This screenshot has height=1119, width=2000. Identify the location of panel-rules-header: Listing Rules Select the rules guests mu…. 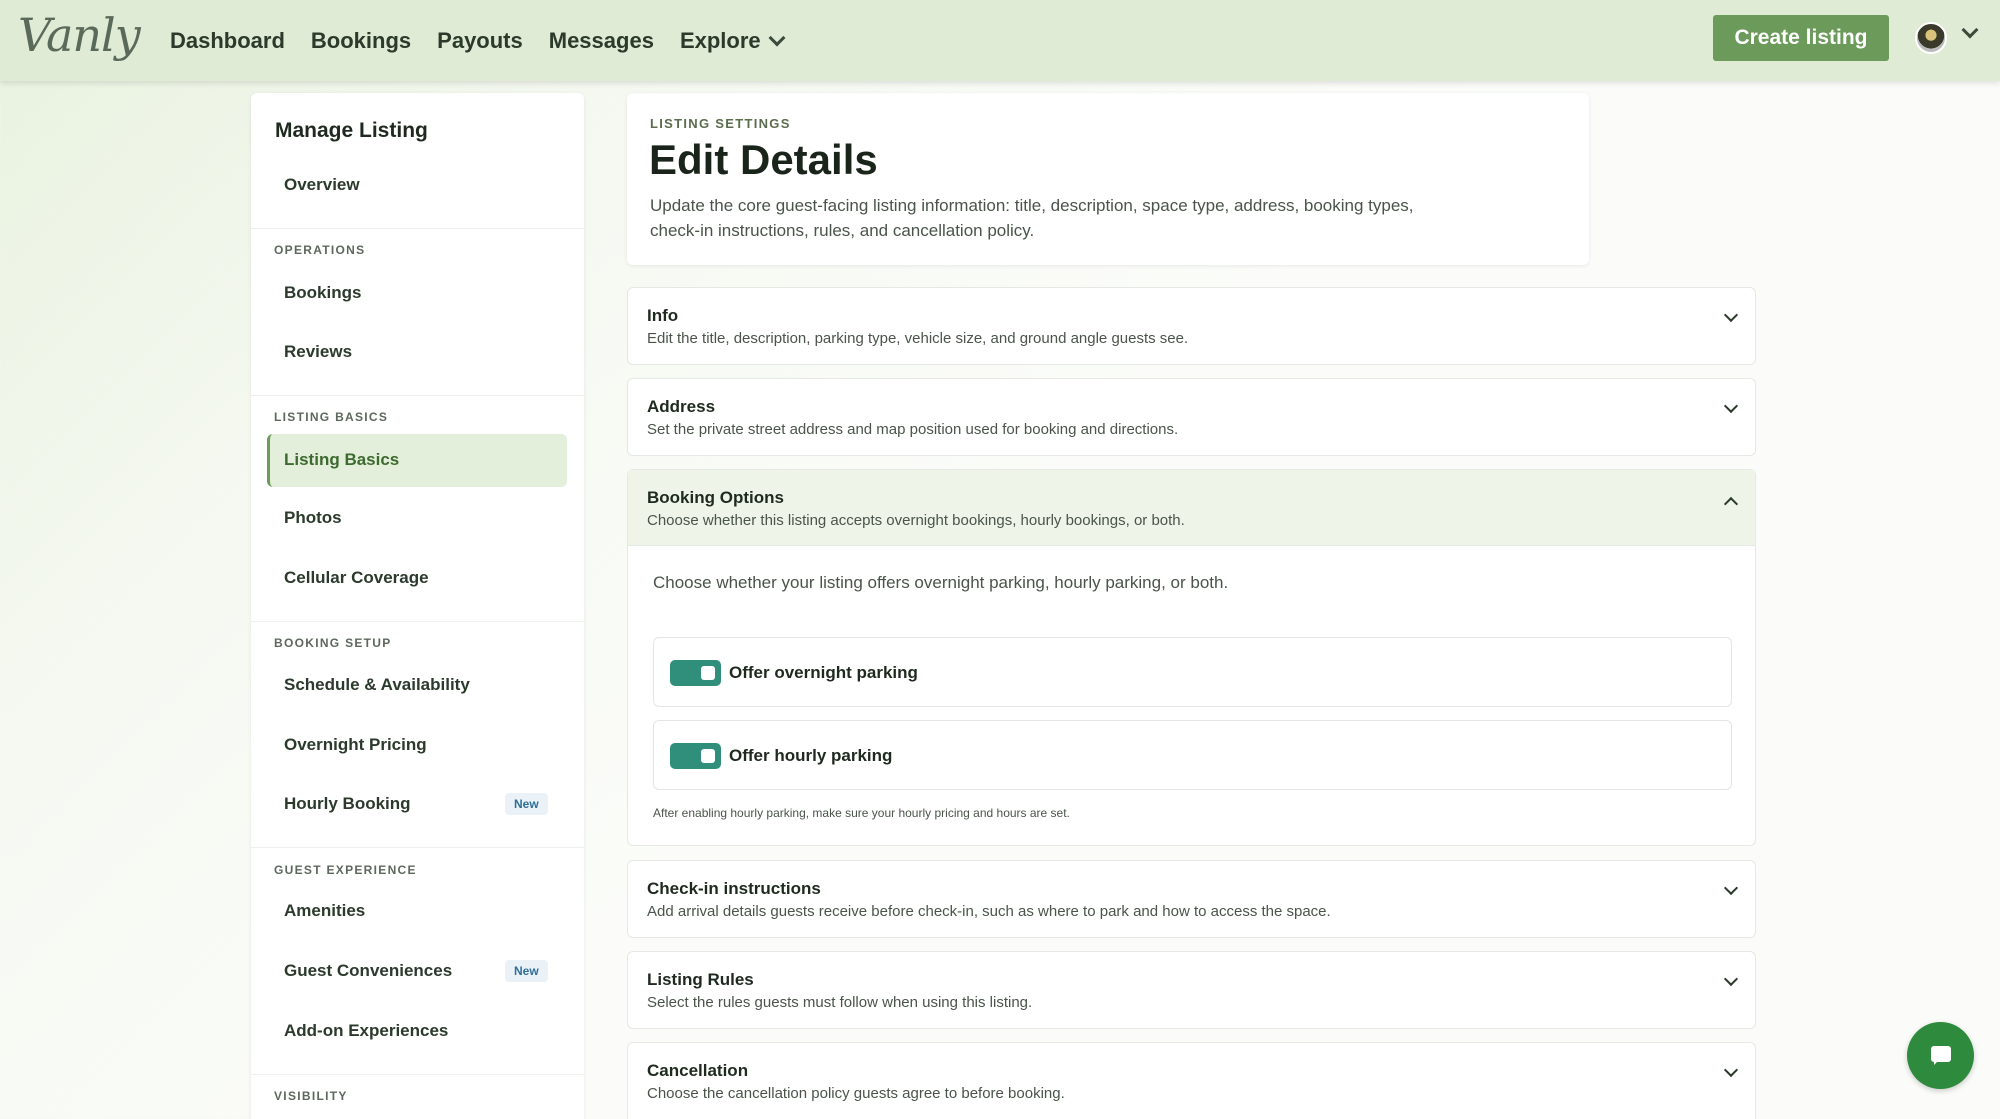
(1191, 990).